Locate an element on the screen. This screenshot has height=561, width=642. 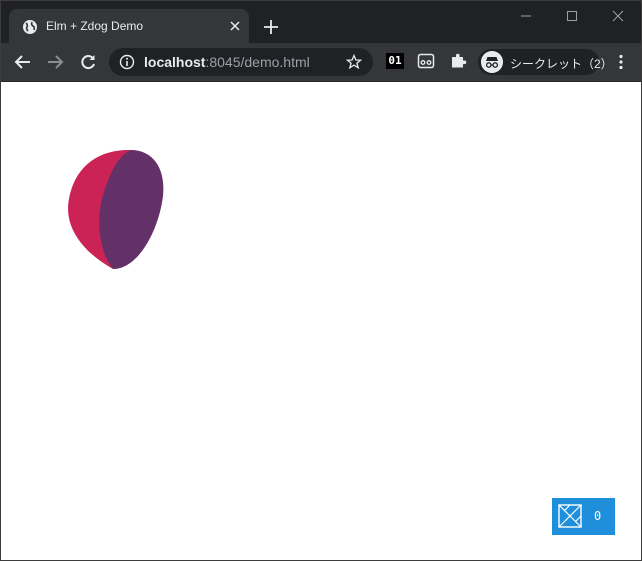
globe-icon is located at coordinates (30, 27).